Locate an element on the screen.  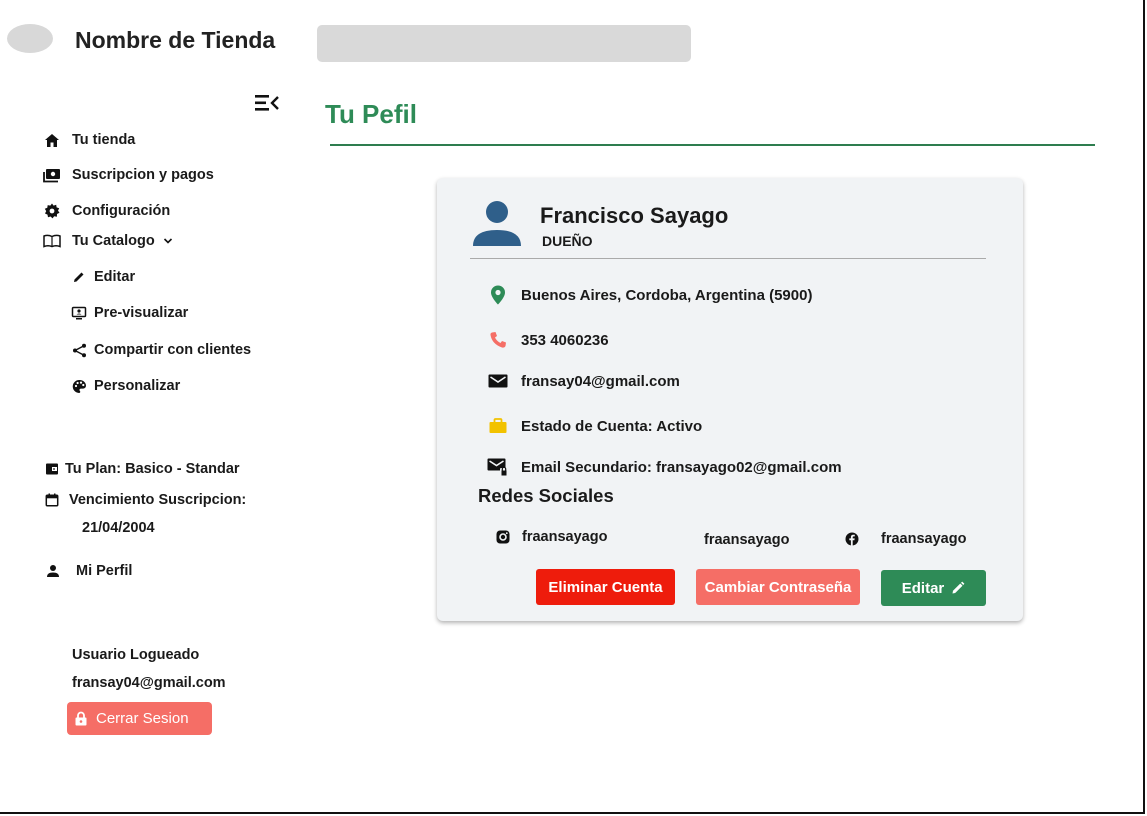
middle-handle: fraansayago is located at coordinates (747, 540).